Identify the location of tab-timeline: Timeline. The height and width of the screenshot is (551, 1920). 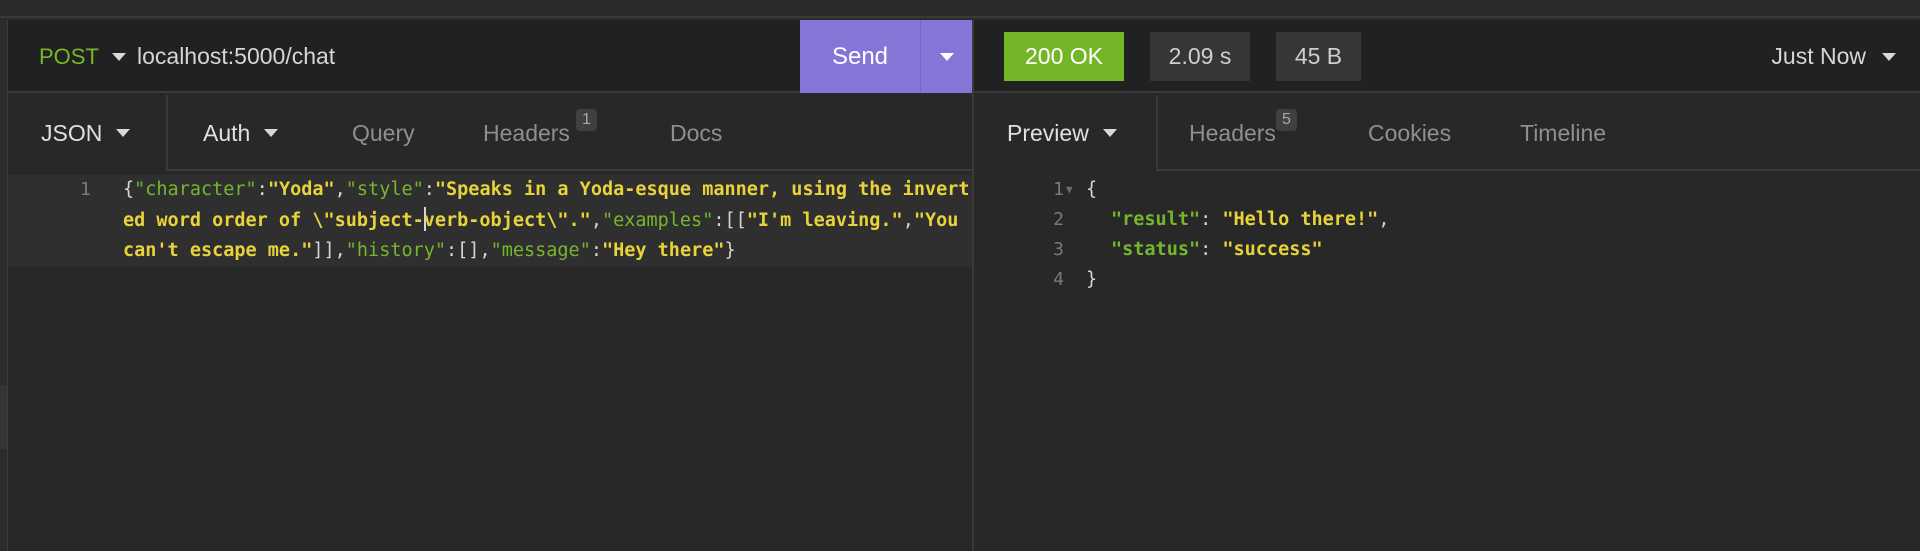
(1563, 133).